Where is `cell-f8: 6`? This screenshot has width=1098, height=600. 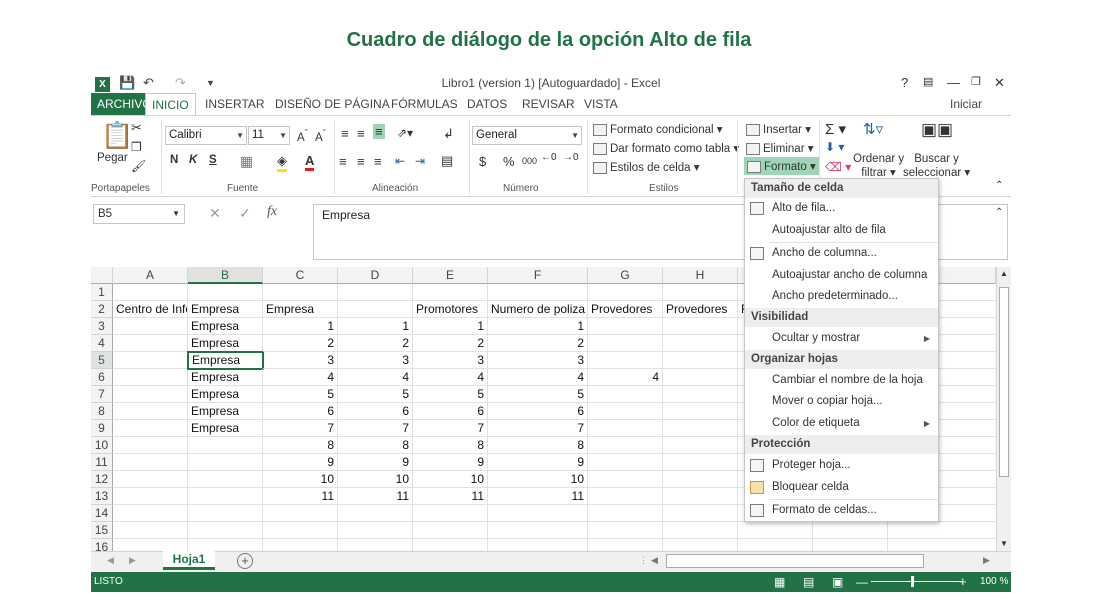
cell-f8: 6 is located at coordinates (538, 411).